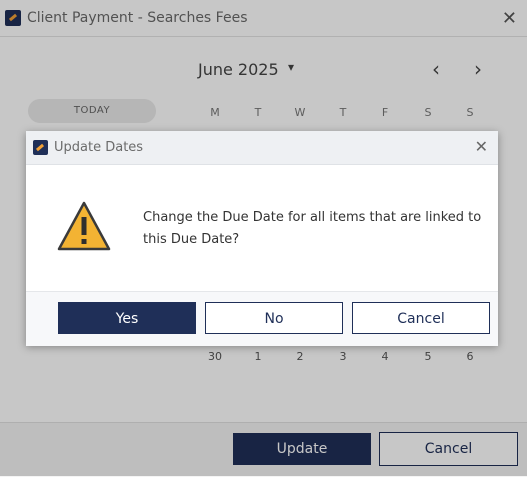  I want to click on warning-icon, so click(84, 226).